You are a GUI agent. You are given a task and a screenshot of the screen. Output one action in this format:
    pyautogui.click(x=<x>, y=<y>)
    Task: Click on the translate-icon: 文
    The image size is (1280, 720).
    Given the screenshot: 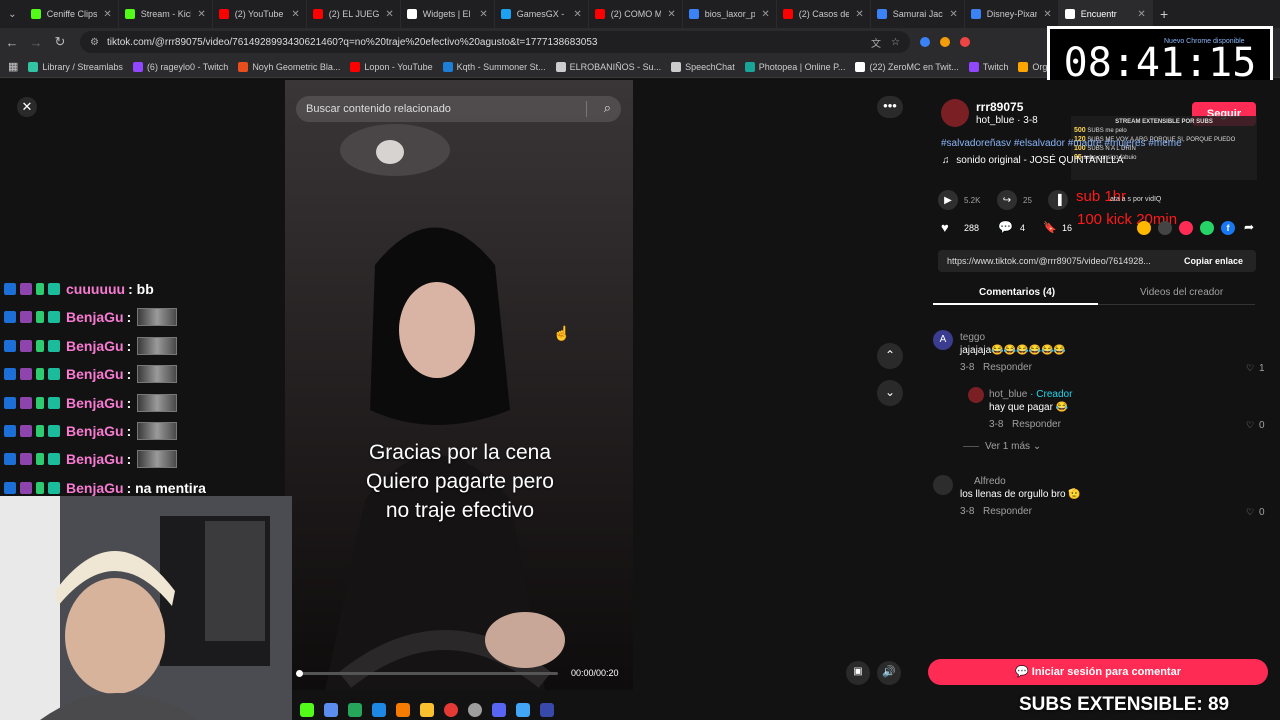 What is the action you would take?
    pyautogui.click(x=876, y=42)
    